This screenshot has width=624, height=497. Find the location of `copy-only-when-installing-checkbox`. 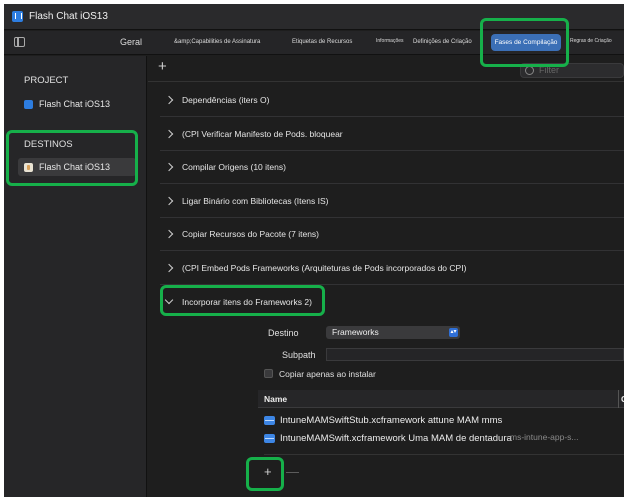

copy-only-when-installing-checkbox is located at coordinates (268, 373).